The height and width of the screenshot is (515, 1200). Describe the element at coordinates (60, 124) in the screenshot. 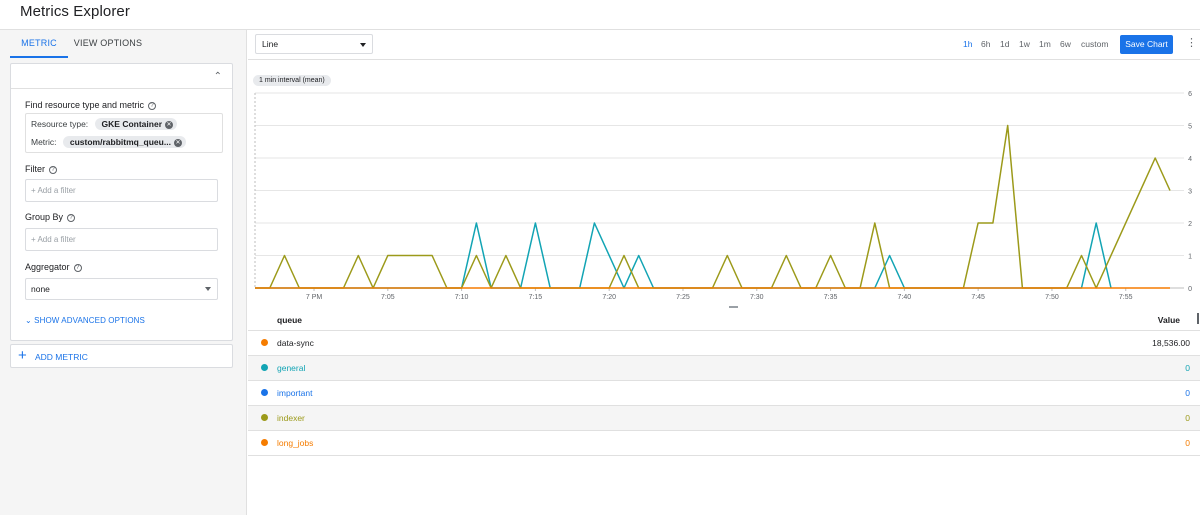

I see `resource-type-label: Resource type:` at that location.